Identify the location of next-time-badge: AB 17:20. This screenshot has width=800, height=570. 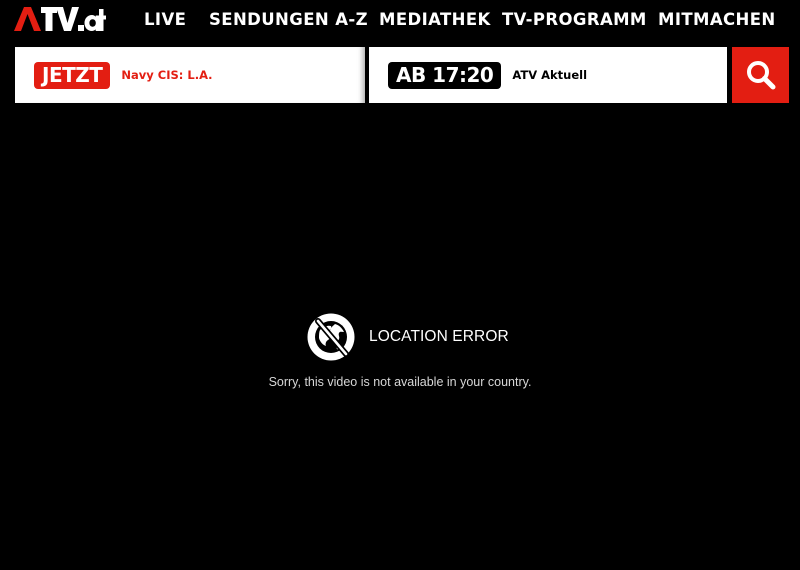
(445, 75).